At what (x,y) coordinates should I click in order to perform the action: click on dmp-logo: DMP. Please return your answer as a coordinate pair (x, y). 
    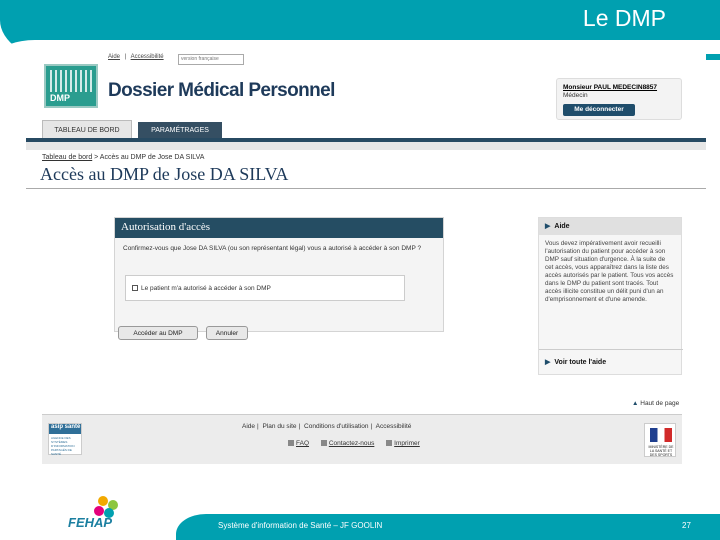
    Looking at the image, I should click on (71, 86).